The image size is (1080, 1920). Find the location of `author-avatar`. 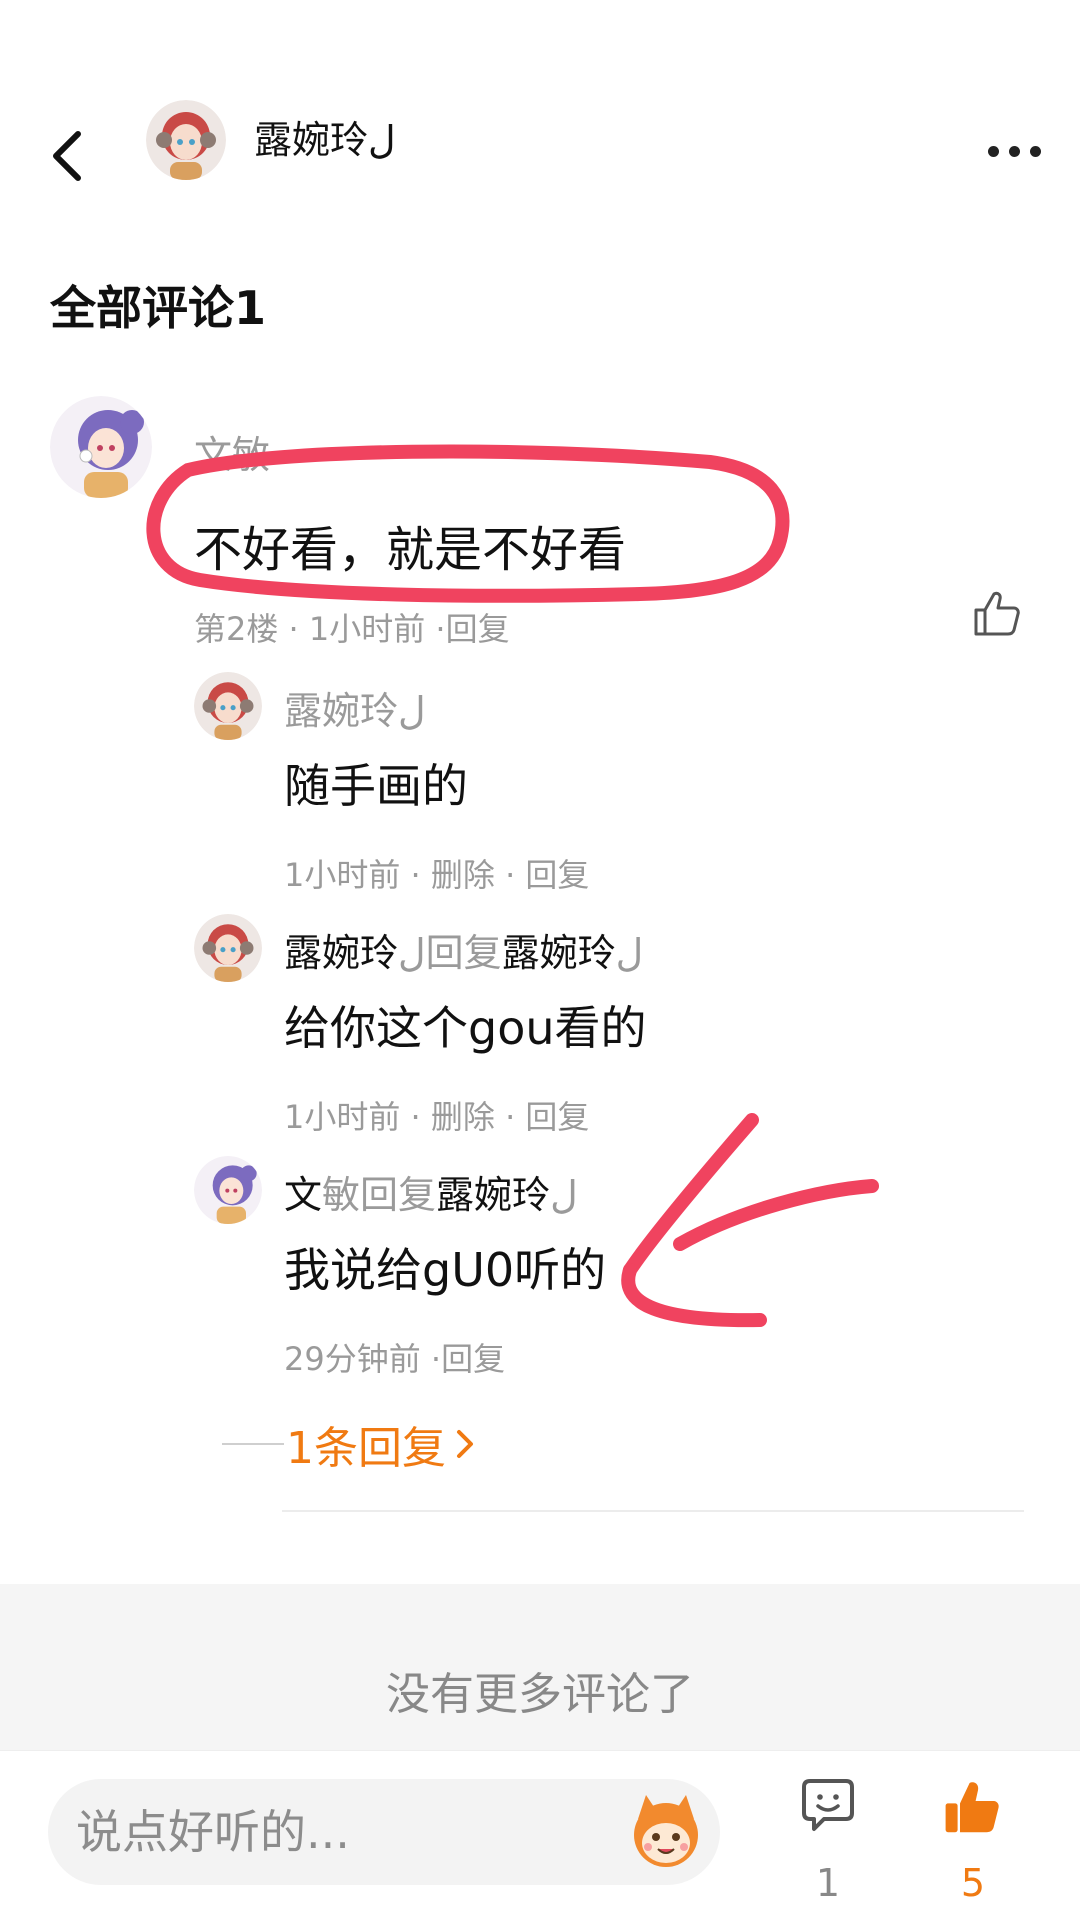

author-avatar is located at coordinates (186, 140).